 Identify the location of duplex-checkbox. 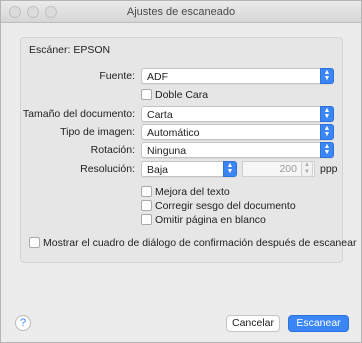
(146, 94).